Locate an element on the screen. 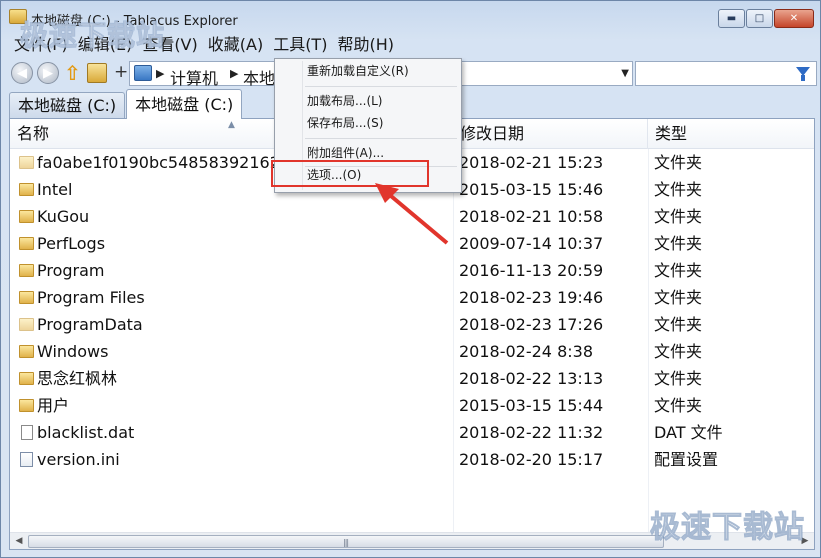 This screenshot has height=558, width=821. search-input is located at coordinates (726, 73).